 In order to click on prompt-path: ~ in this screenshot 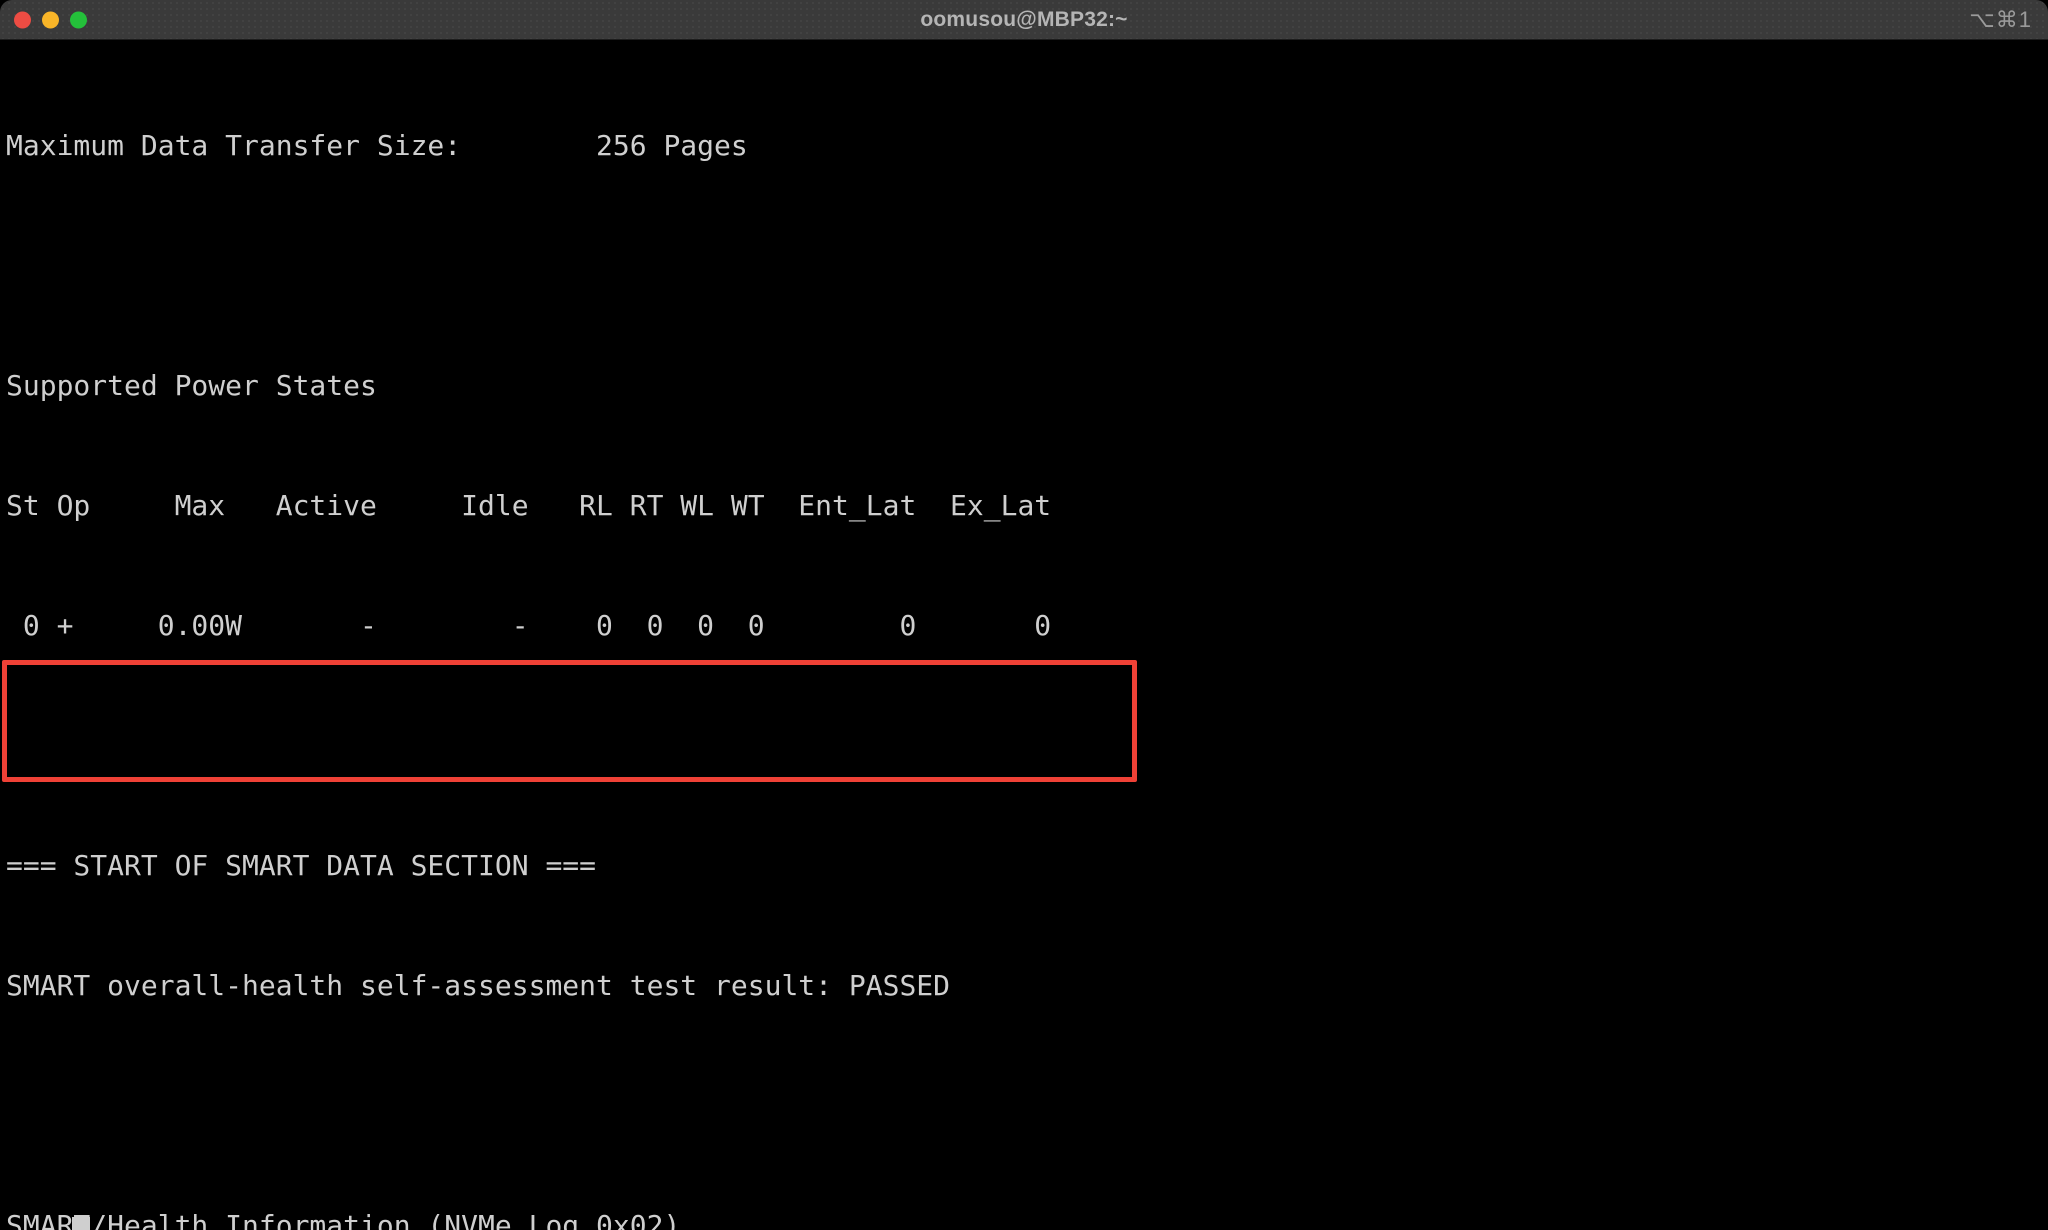, I will do `click(47, 1222)`.